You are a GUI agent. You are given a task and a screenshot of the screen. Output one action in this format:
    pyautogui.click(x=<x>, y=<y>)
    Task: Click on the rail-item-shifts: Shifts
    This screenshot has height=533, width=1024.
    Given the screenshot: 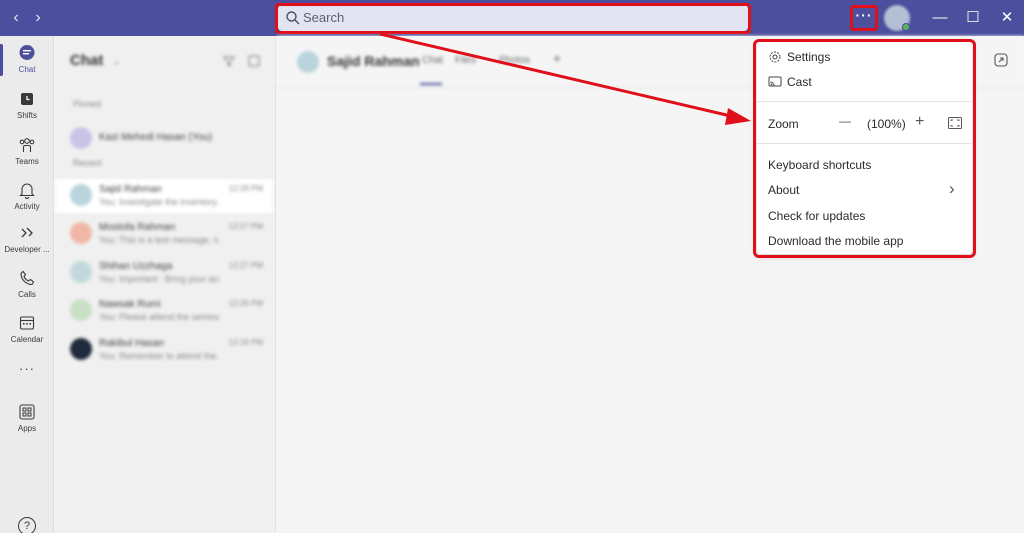 What is the action you would take?
    pyautogui.click(x=27, y=110)
    